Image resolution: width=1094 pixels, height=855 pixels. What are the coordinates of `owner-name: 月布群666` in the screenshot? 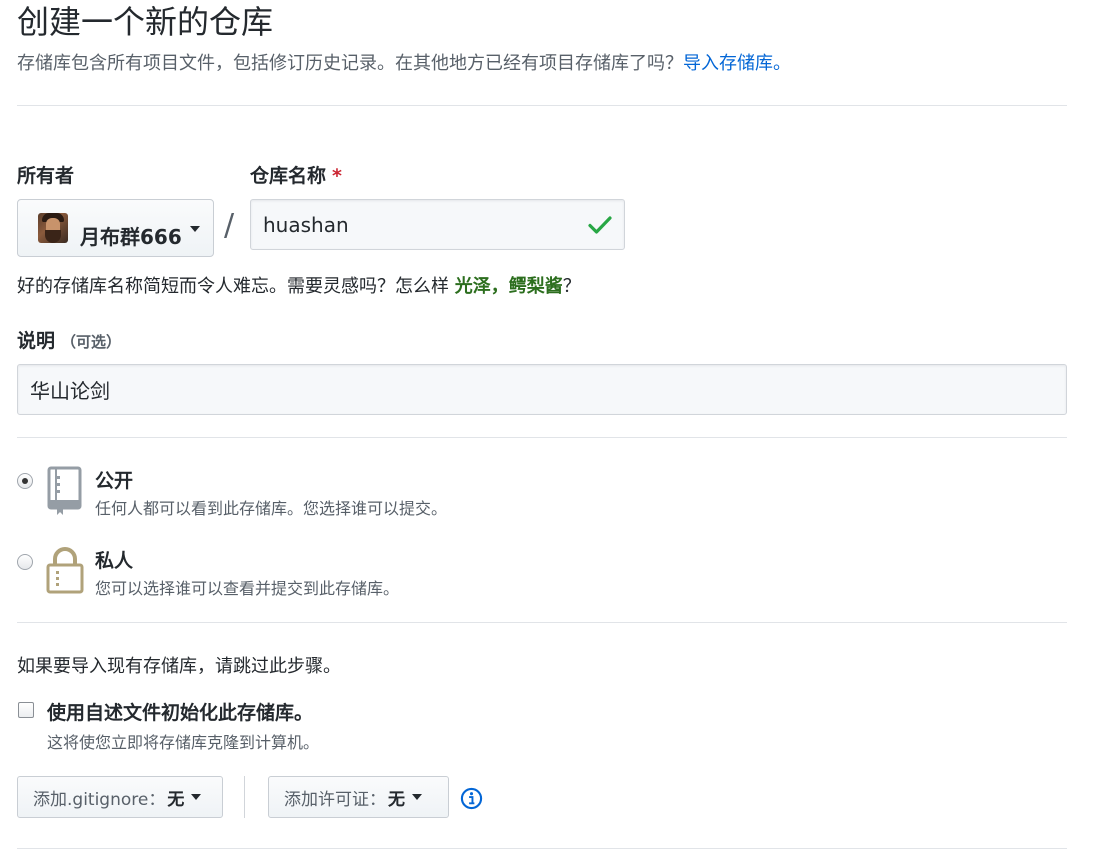 It's located at (131, 236).